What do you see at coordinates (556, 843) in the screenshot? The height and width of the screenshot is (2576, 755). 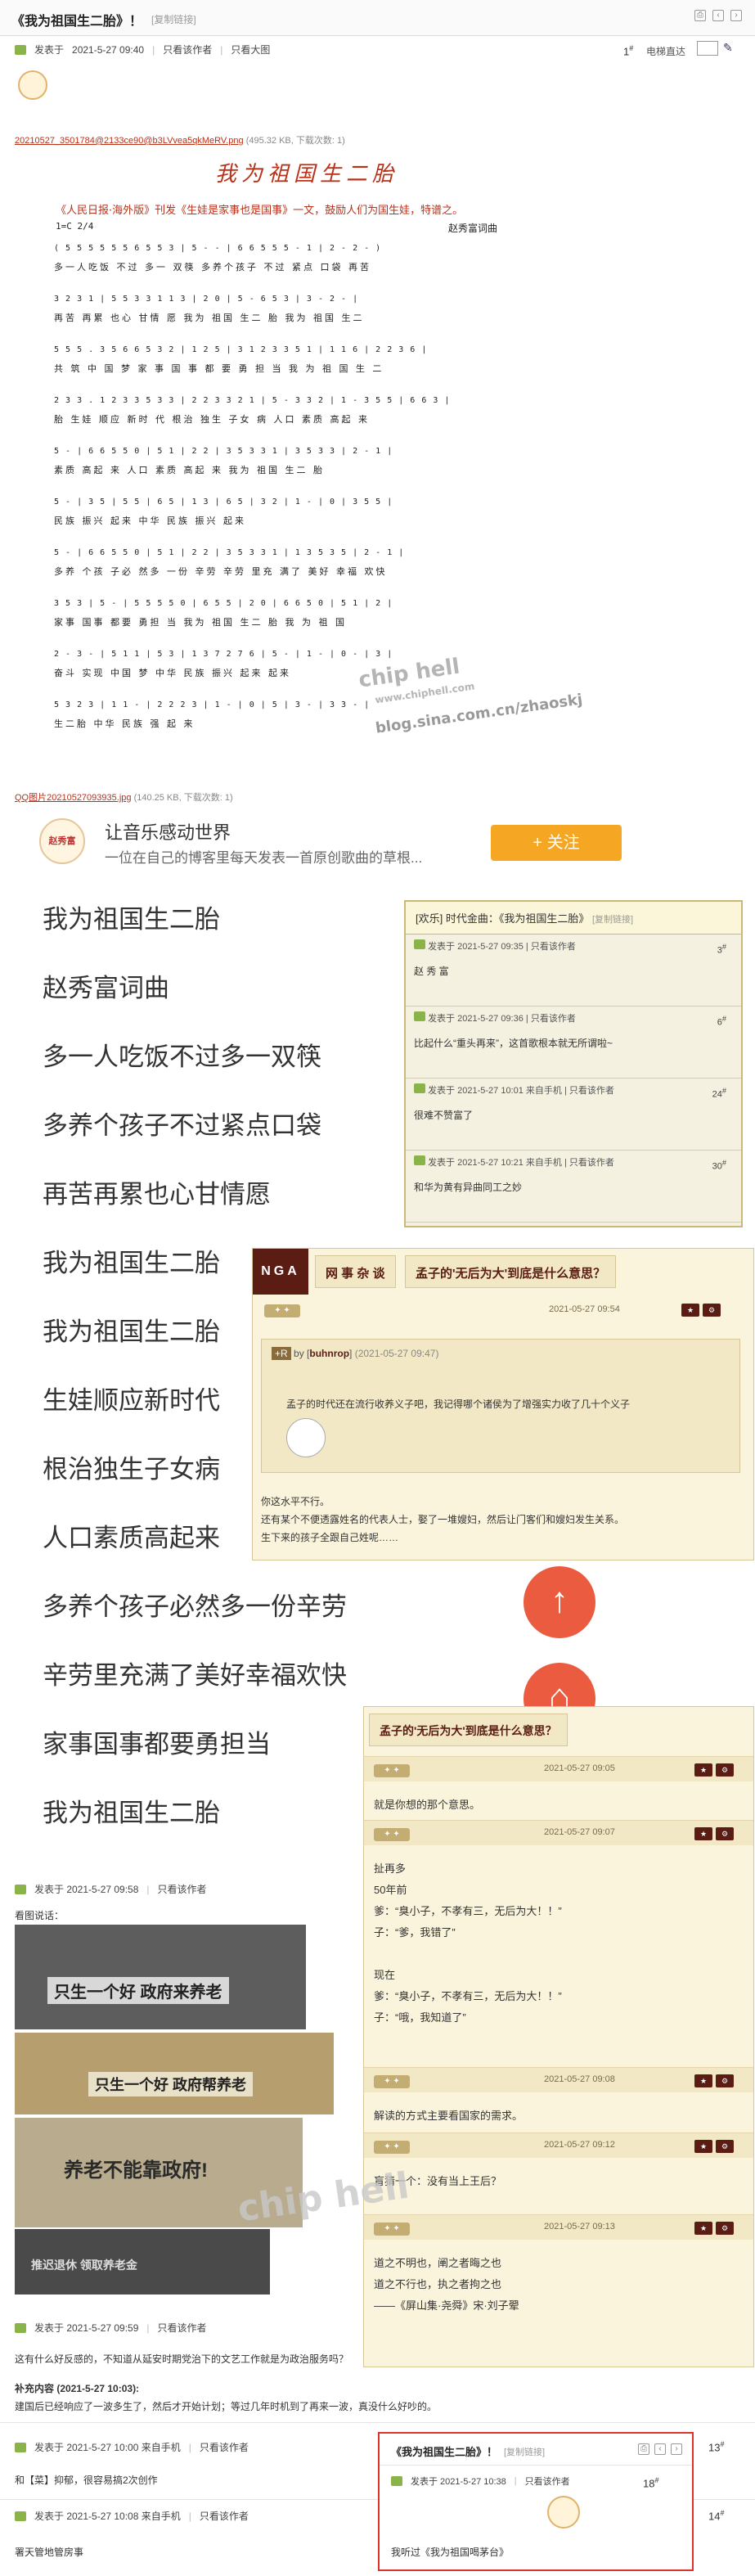 I see `follow-button: + 关注` at bounding box center [556, 843].